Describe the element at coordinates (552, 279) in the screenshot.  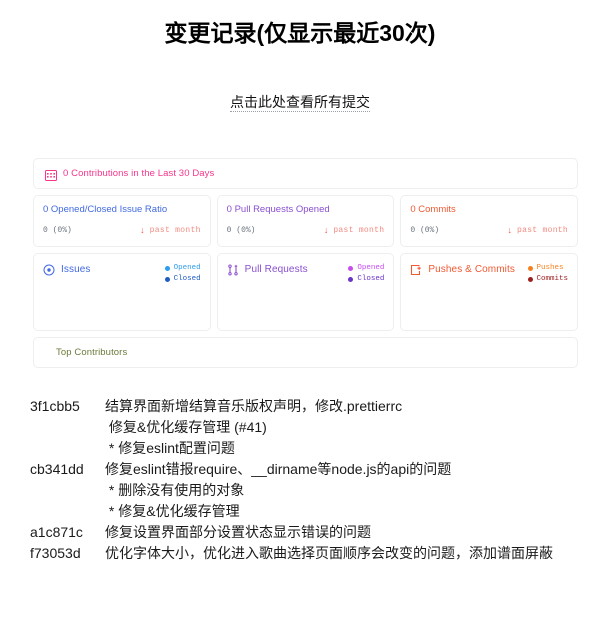
I see `legend-label: Commits` at that location.